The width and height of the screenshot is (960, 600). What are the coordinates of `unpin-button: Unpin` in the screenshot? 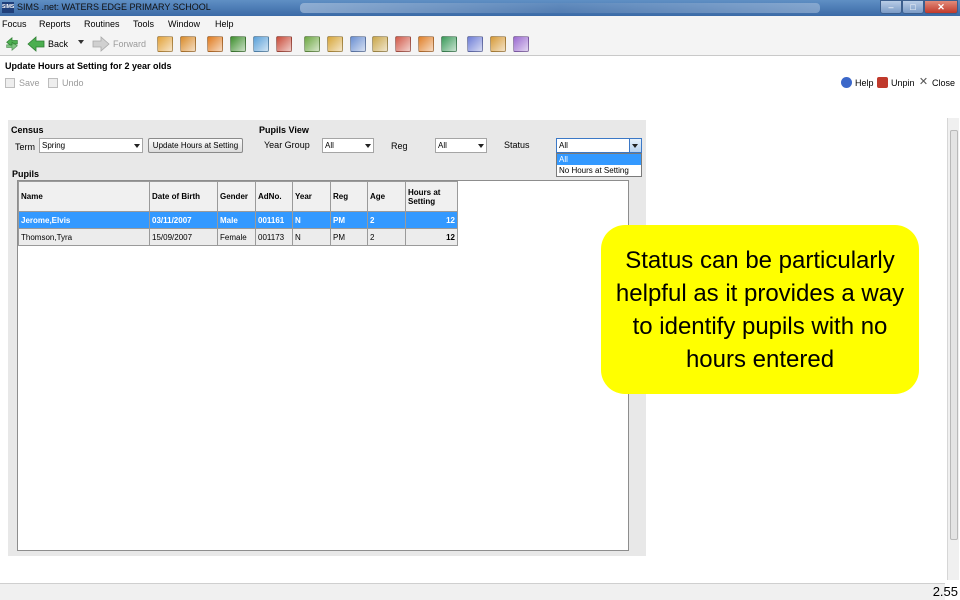 It's located at (896, 82).